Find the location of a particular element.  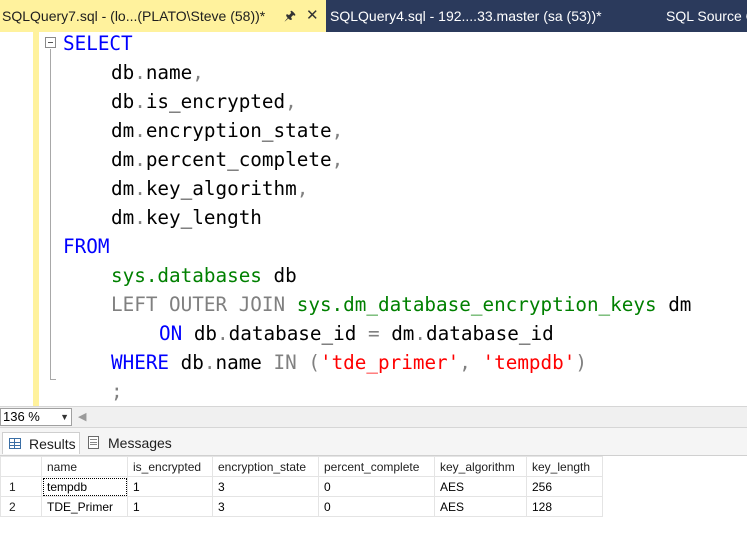

row-number: 1 is located at coordinates (21, 486).